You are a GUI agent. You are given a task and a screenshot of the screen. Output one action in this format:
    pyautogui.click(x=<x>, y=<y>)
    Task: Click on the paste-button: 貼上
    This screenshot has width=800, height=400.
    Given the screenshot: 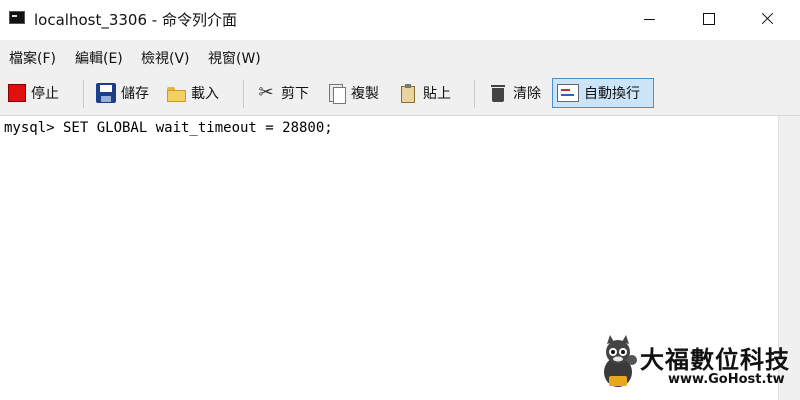 What is the action you would take?
    pyautogui.click(x=424, y=93)
    